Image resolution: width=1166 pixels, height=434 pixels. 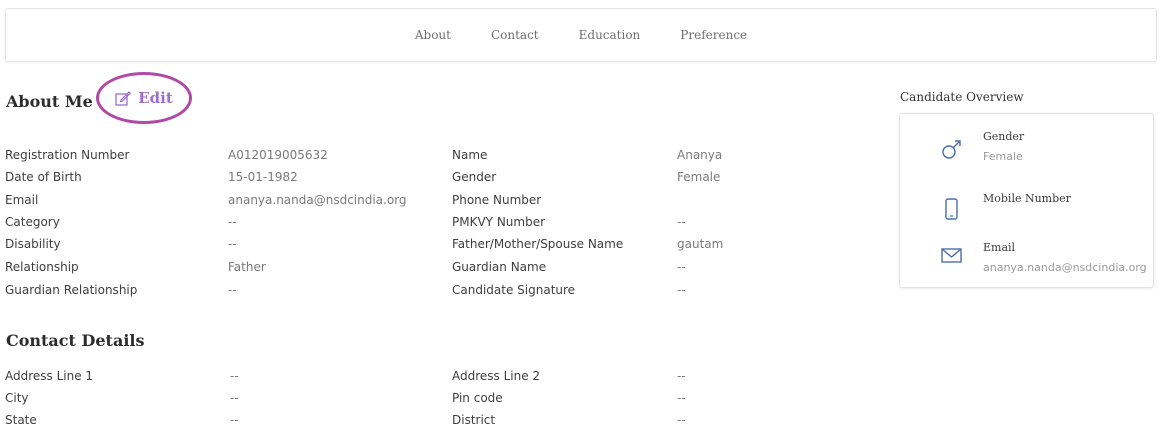 I want to click on overview-item-gender: Gender Female, so click(x=1026, y=148).